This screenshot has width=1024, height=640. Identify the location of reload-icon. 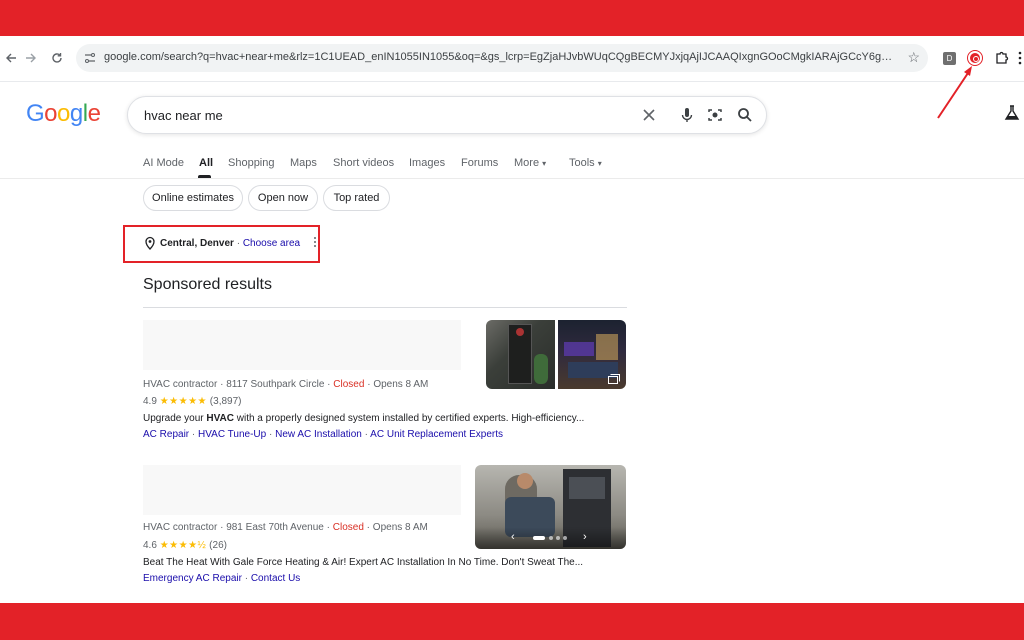
(57, 58).